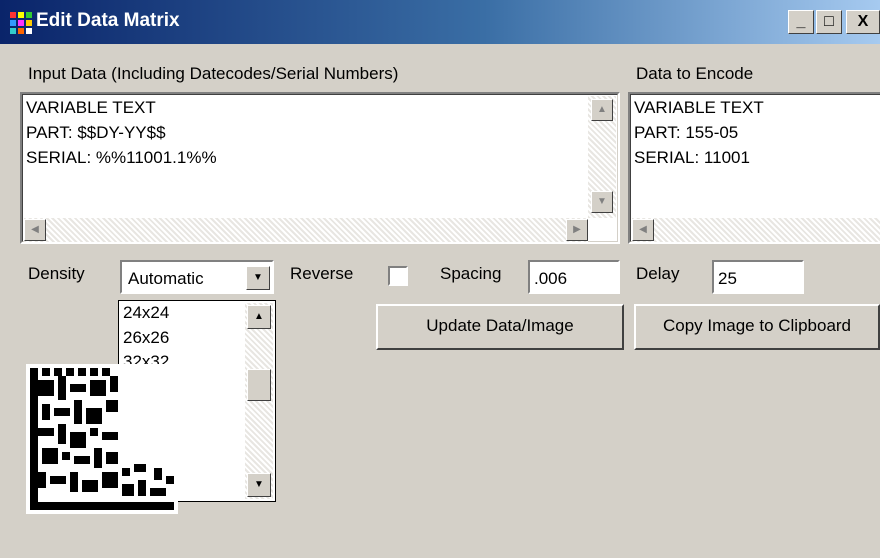  What do you see at coordinates (695, 73) in the screenshot?
I see `encode-data-label: Data to Encode` at bounding box center [695, 73].